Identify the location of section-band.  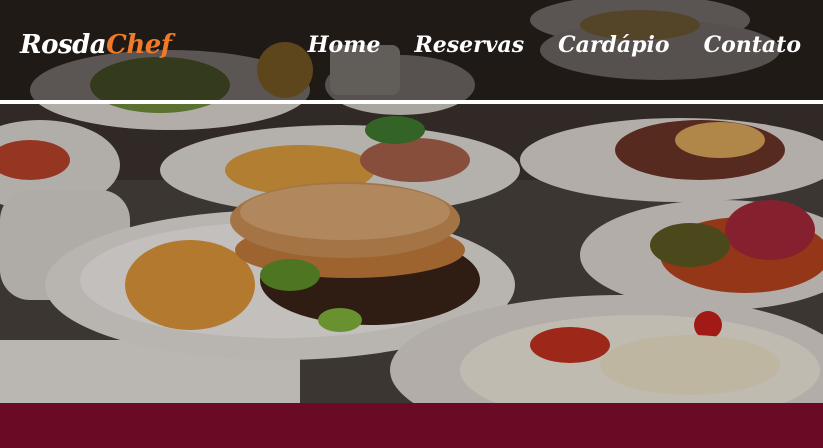
(411, 425).